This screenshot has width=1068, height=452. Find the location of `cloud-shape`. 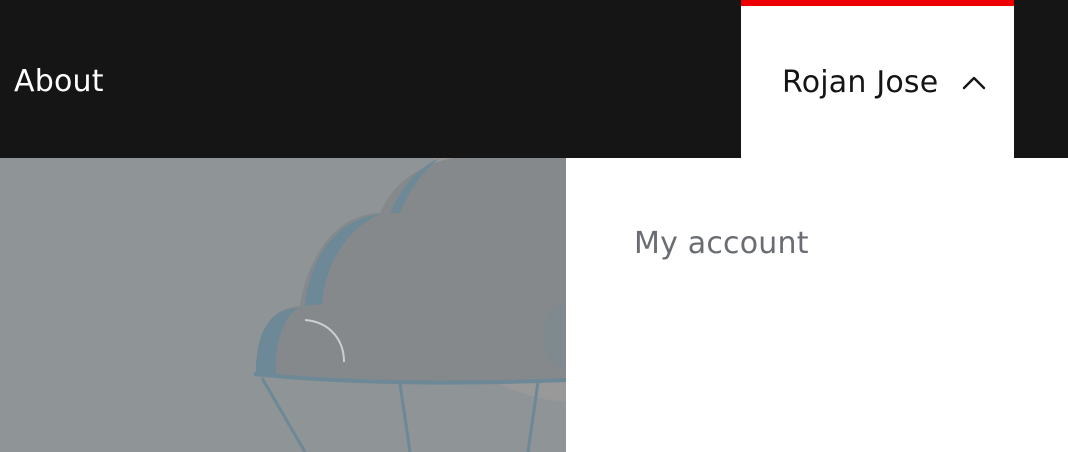

cloud-shape is located at coordinates (411, 270).